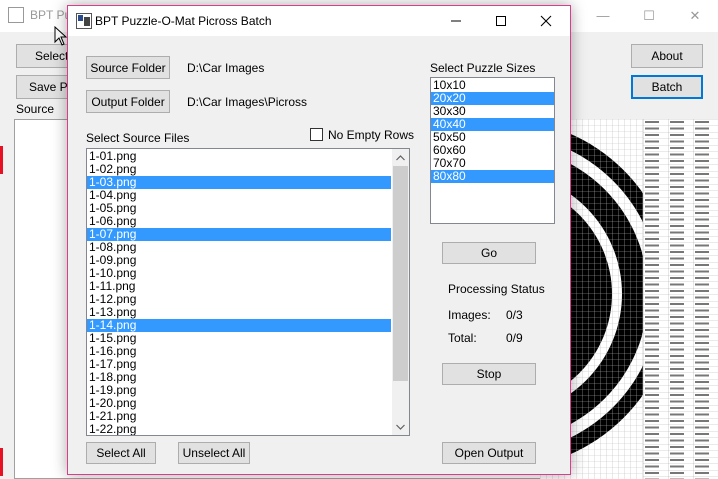 The width and height of the screenshot is (718, 479). What do you see at coordinates (121, 453) in the screenshot?
I see `select-all-button: Select All` at bounding box center [121, 453].